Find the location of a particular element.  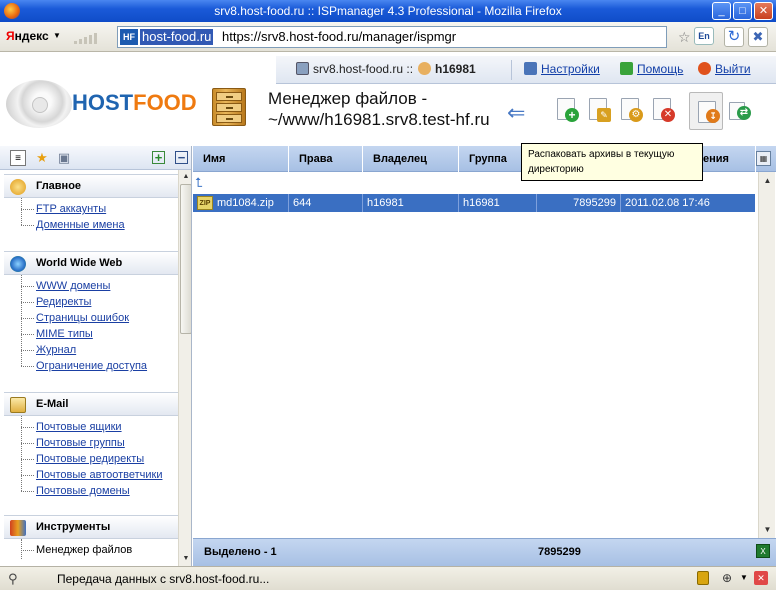

favorites-star-icon: ★ is located at coordinates (42, 158).